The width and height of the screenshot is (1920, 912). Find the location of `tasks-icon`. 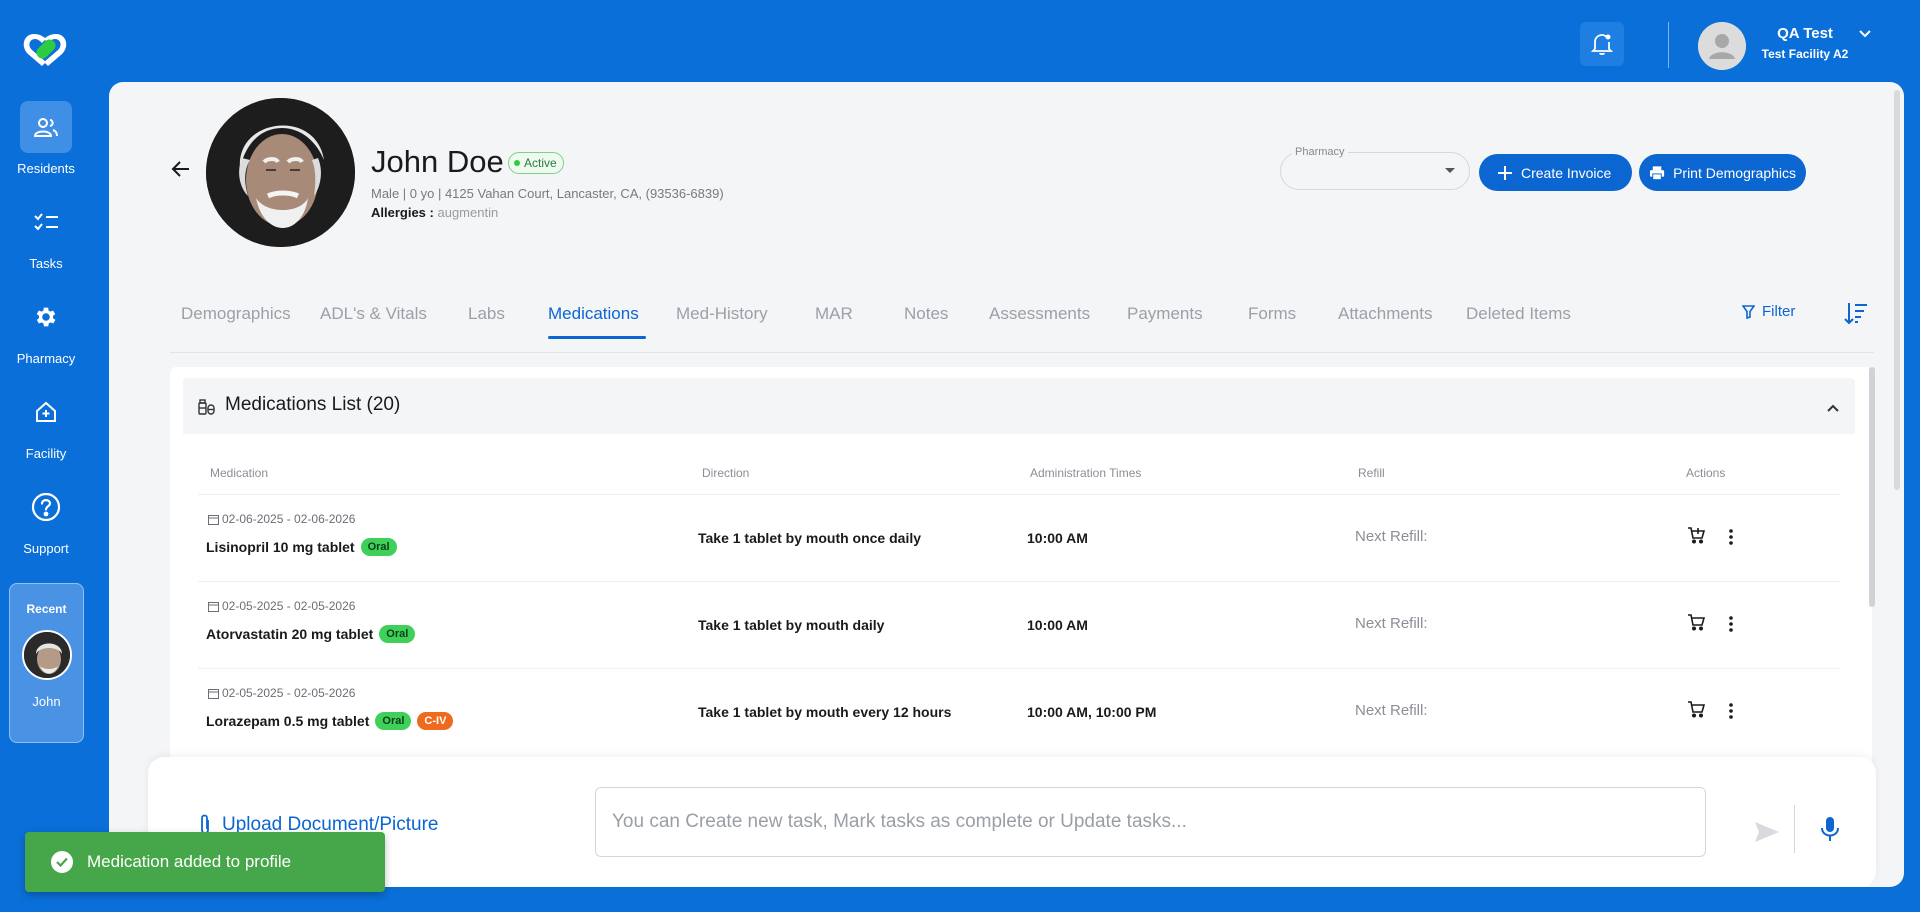

tasks-icon is located at coordinates (46, 222).